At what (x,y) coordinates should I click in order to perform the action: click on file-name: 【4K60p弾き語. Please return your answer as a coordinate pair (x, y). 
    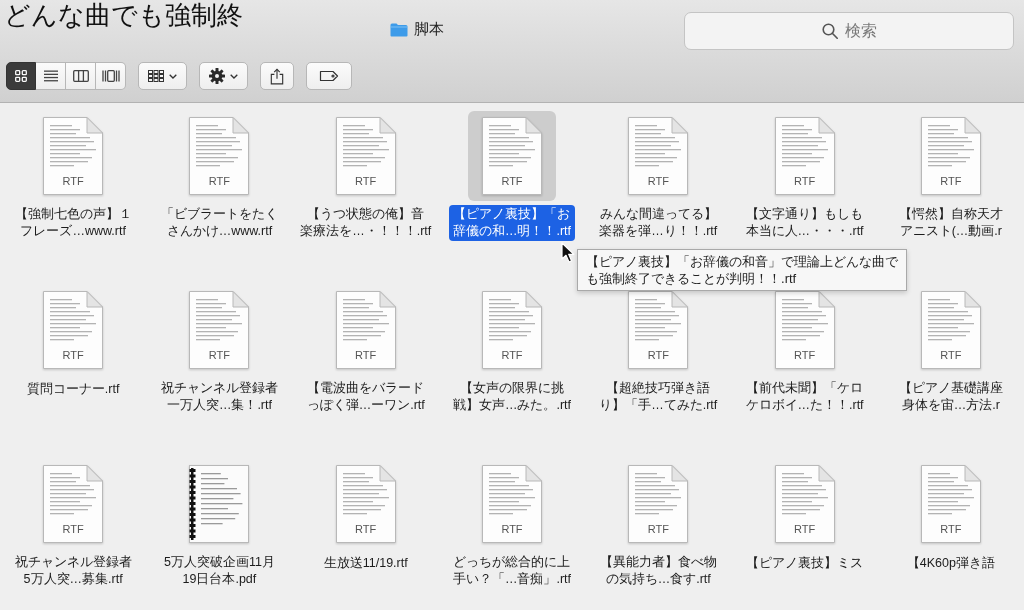
    Looking at the image, I should click on (950, 563).